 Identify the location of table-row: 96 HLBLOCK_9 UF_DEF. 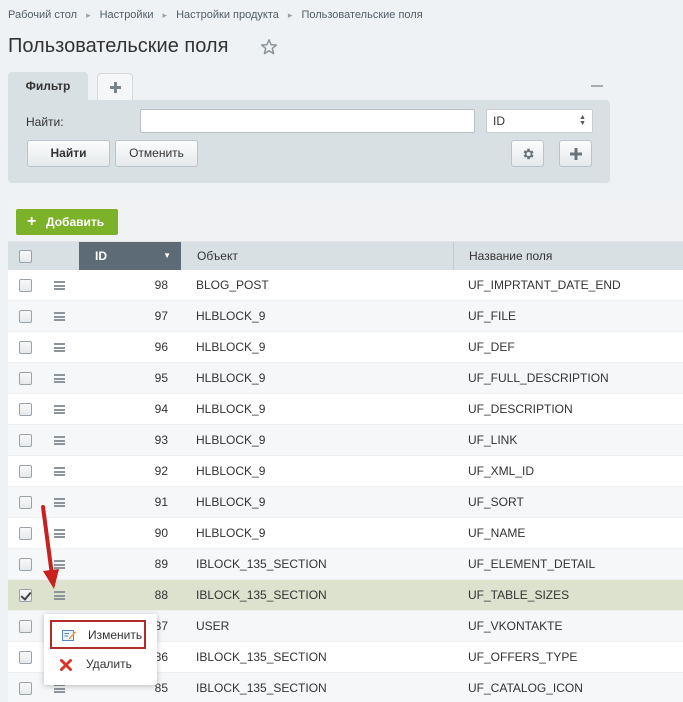
(345, 347).